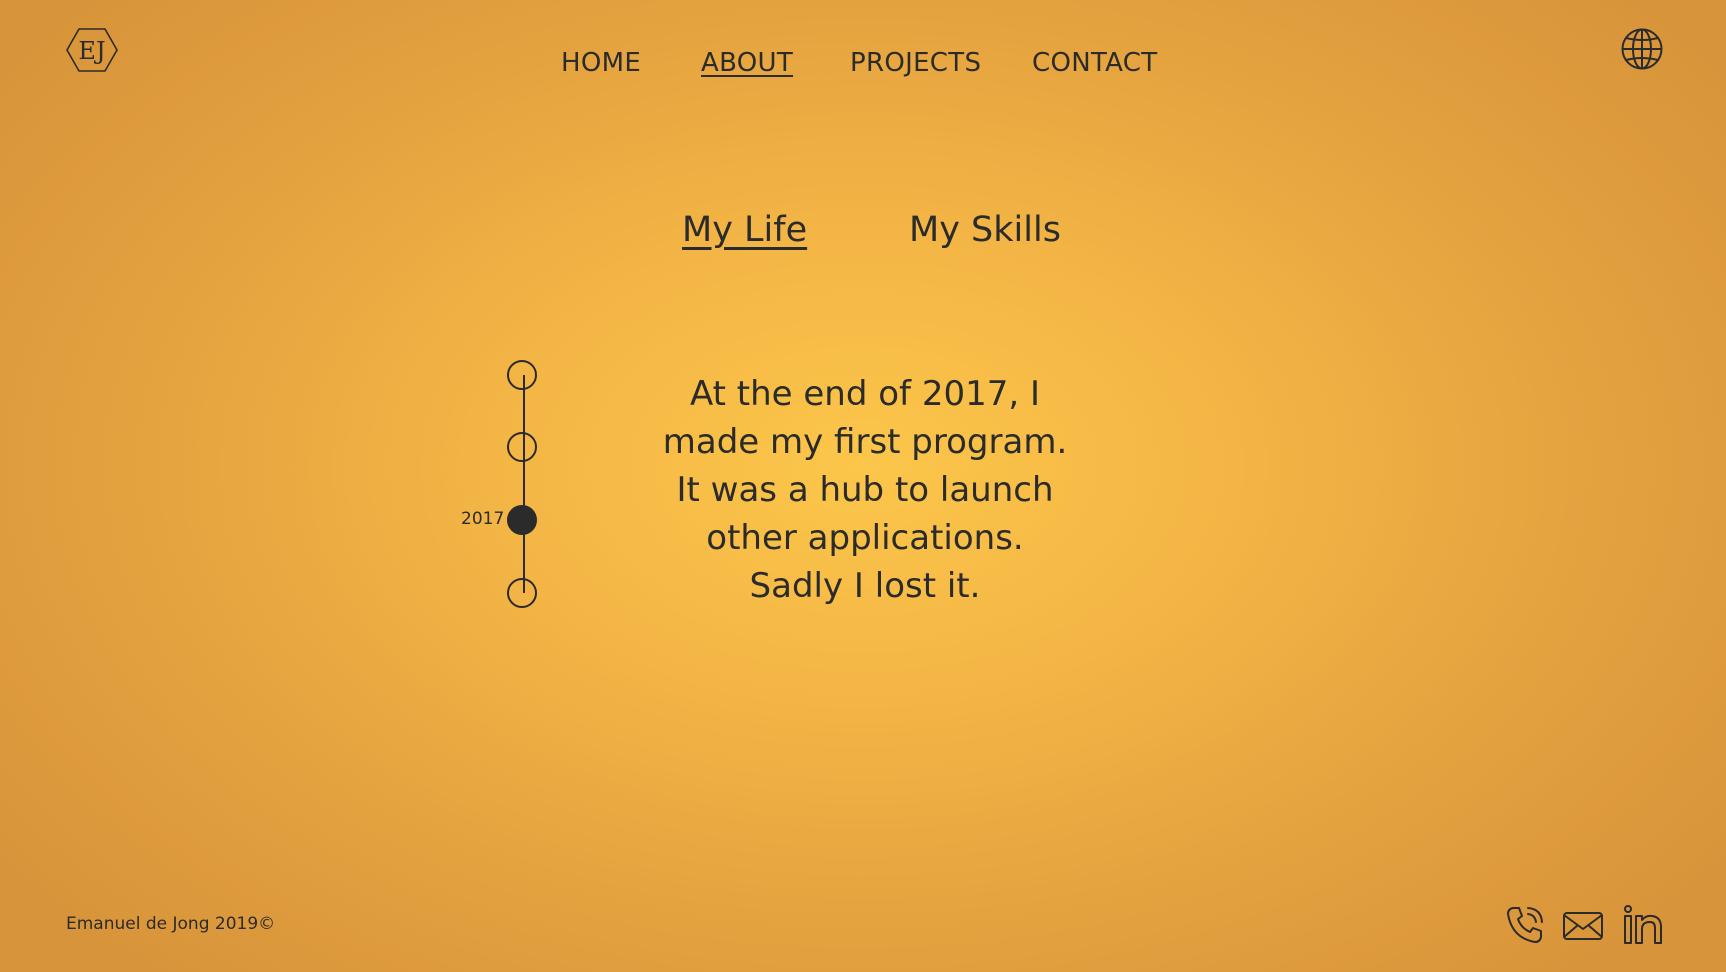 This screenshot has width=1726, height=972. Describe the element at coordinates (483, 519) in the screenshot. I see `timeline-year-label: 2017` at that location.